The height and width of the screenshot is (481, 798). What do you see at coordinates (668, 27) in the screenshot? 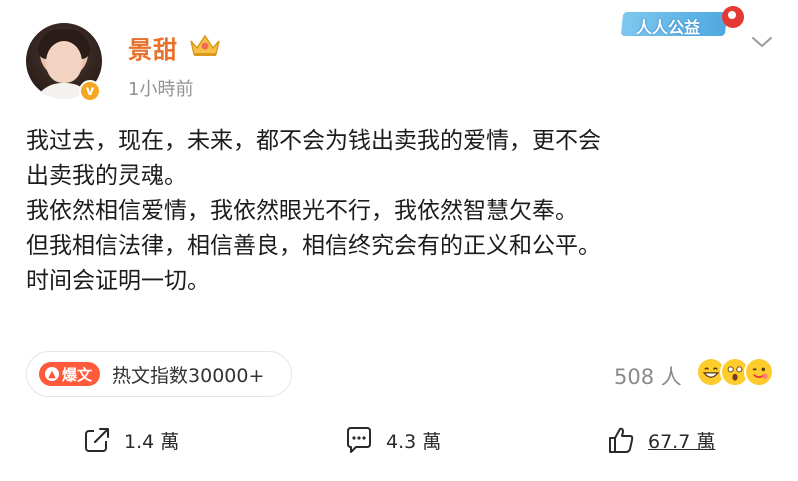
I see `banner-label: 人人公益` at bounding box center [668, 27].